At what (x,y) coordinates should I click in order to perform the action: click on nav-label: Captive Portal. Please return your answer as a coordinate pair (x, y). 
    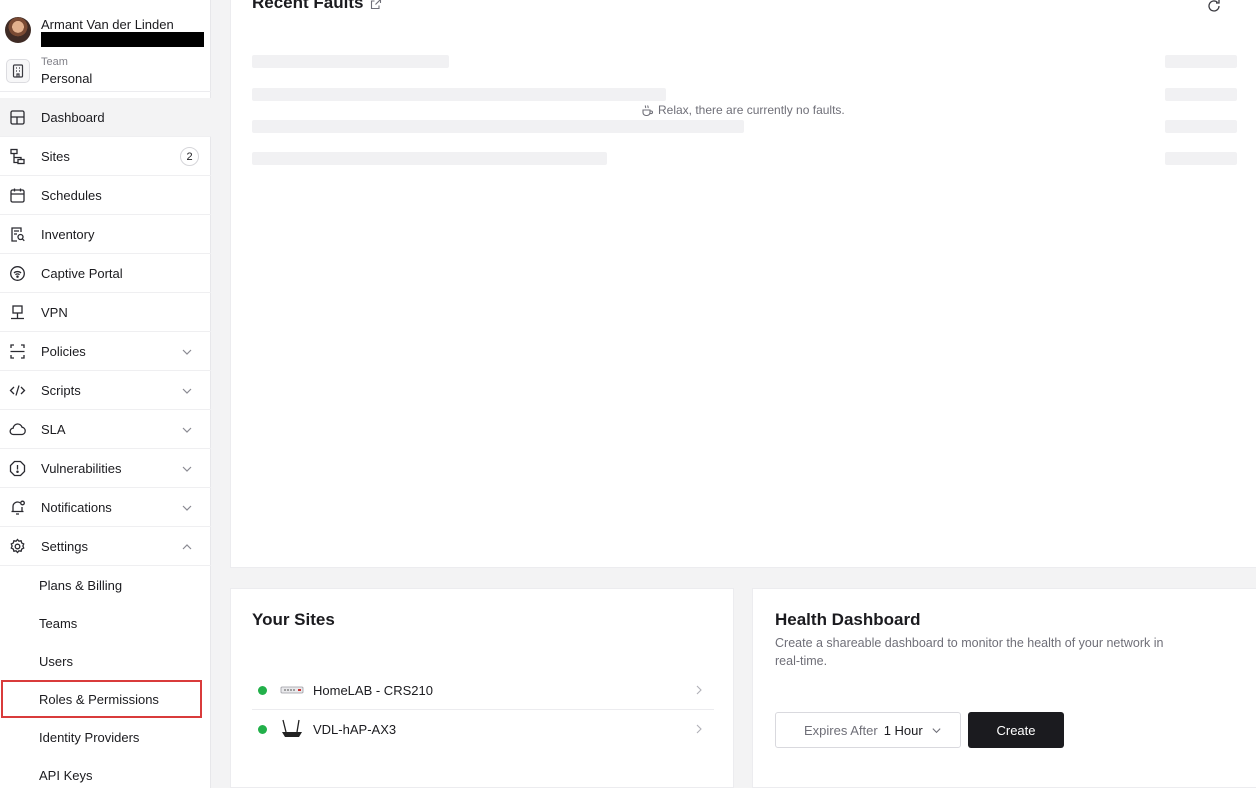
    Looking at the image, I should click on (82, 273).